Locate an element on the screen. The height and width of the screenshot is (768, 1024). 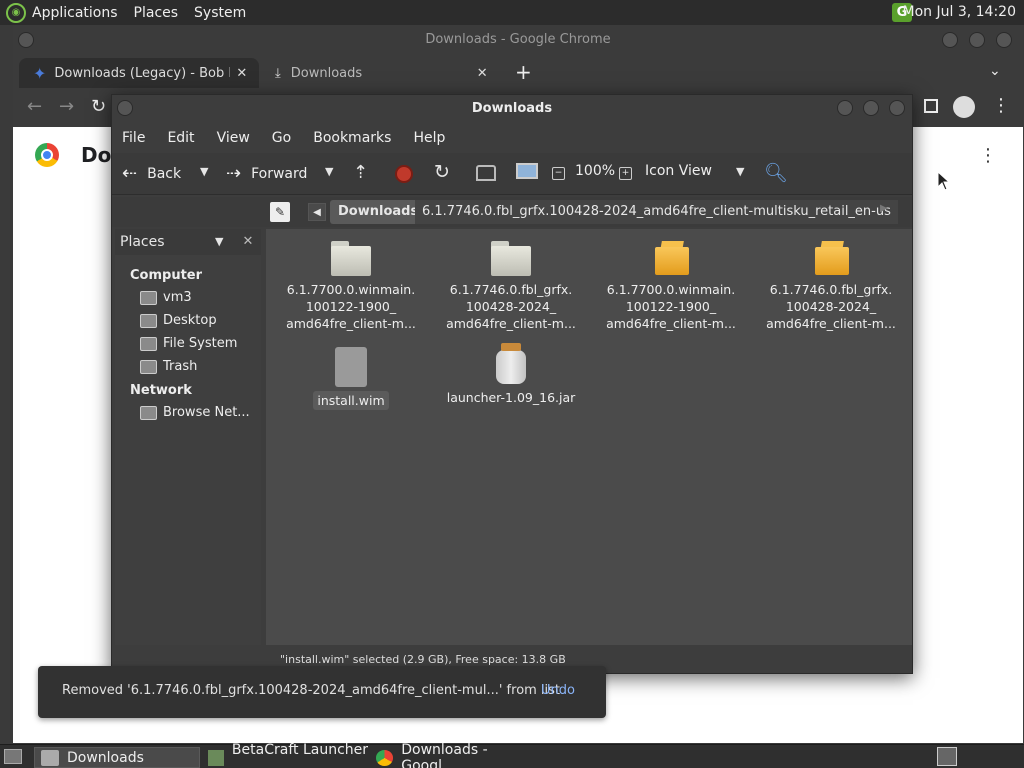
path-segment-downloads: Downloads is located at coordinates (378, 212).